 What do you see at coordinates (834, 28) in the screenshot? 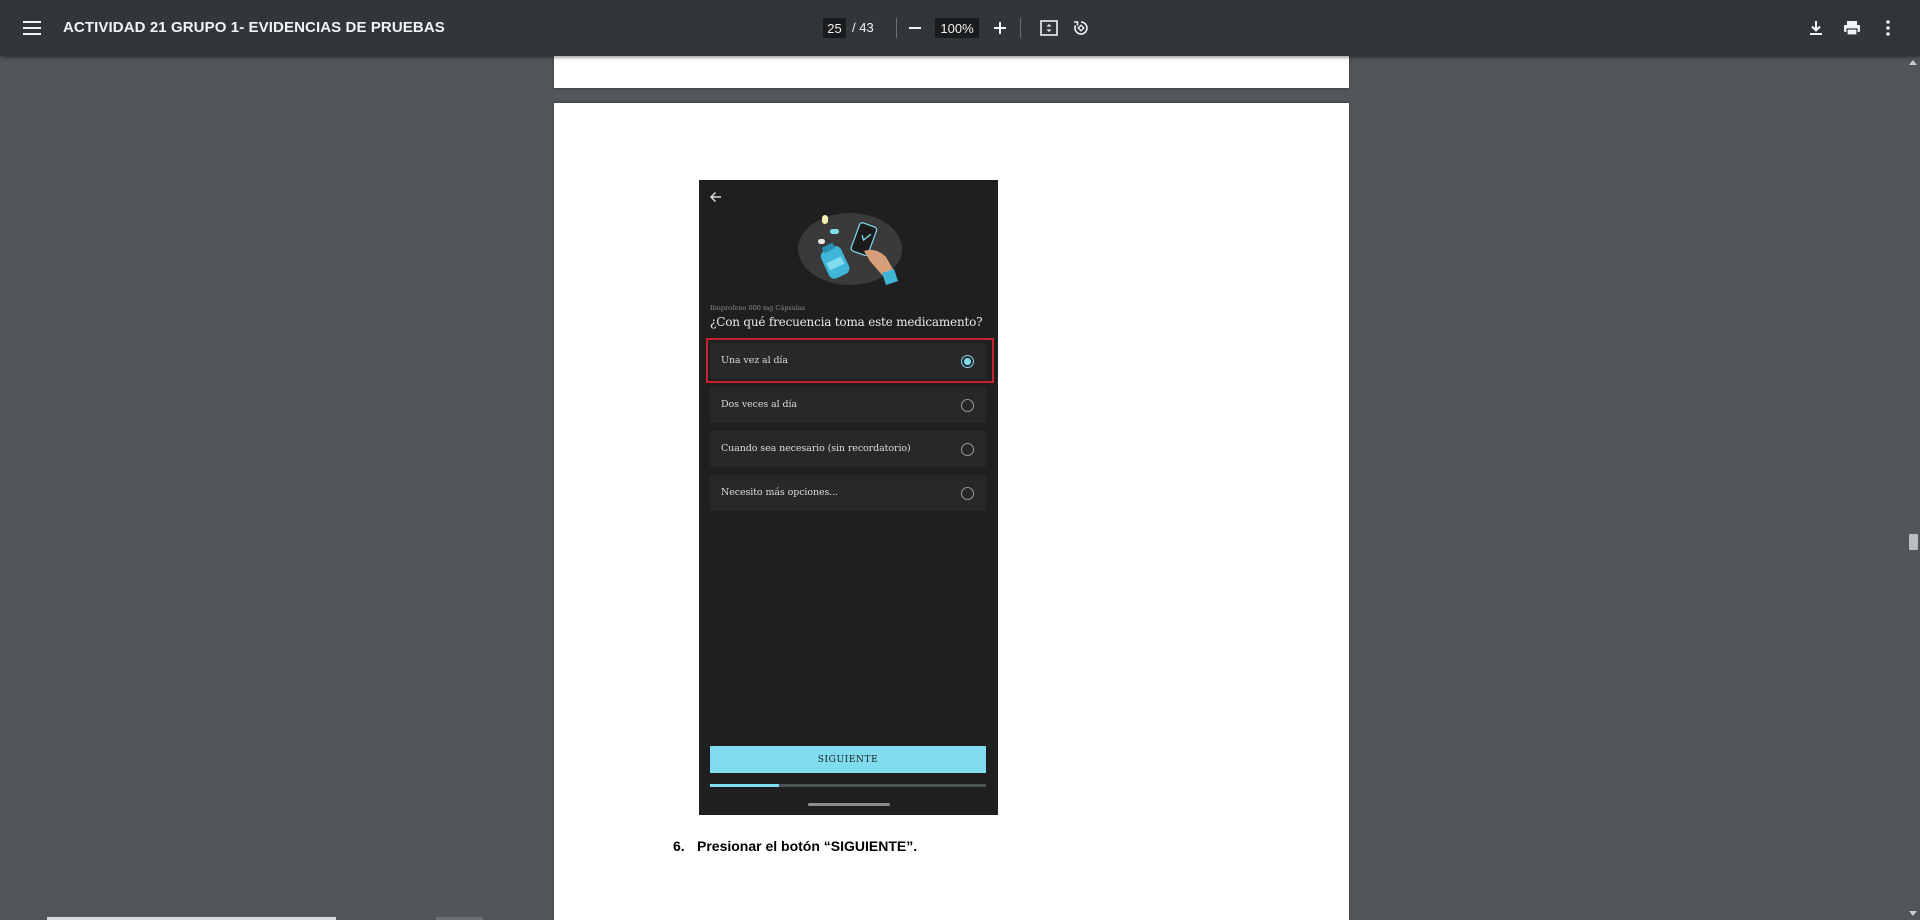
I see `page-number-input: 25` at bounding box center [834, 28].